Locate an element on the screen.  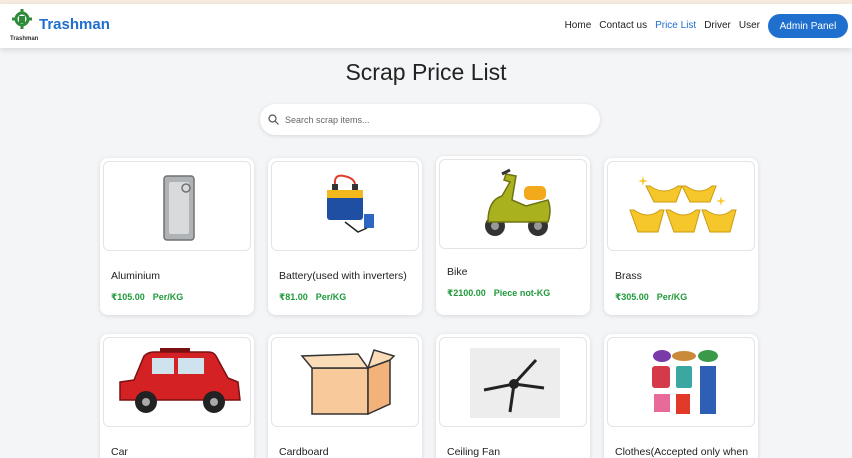
item-price: ₹305.00 Per/KG is located at coordinates (651, 297).